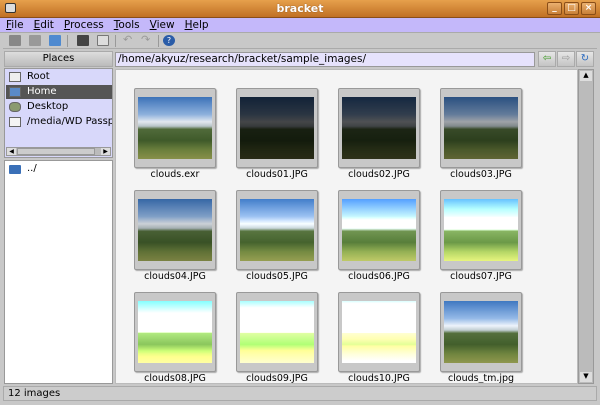  I want to click on places-list: Root Home Desktop /media/WD Passpo ◀ ▶, so click(58, 113).